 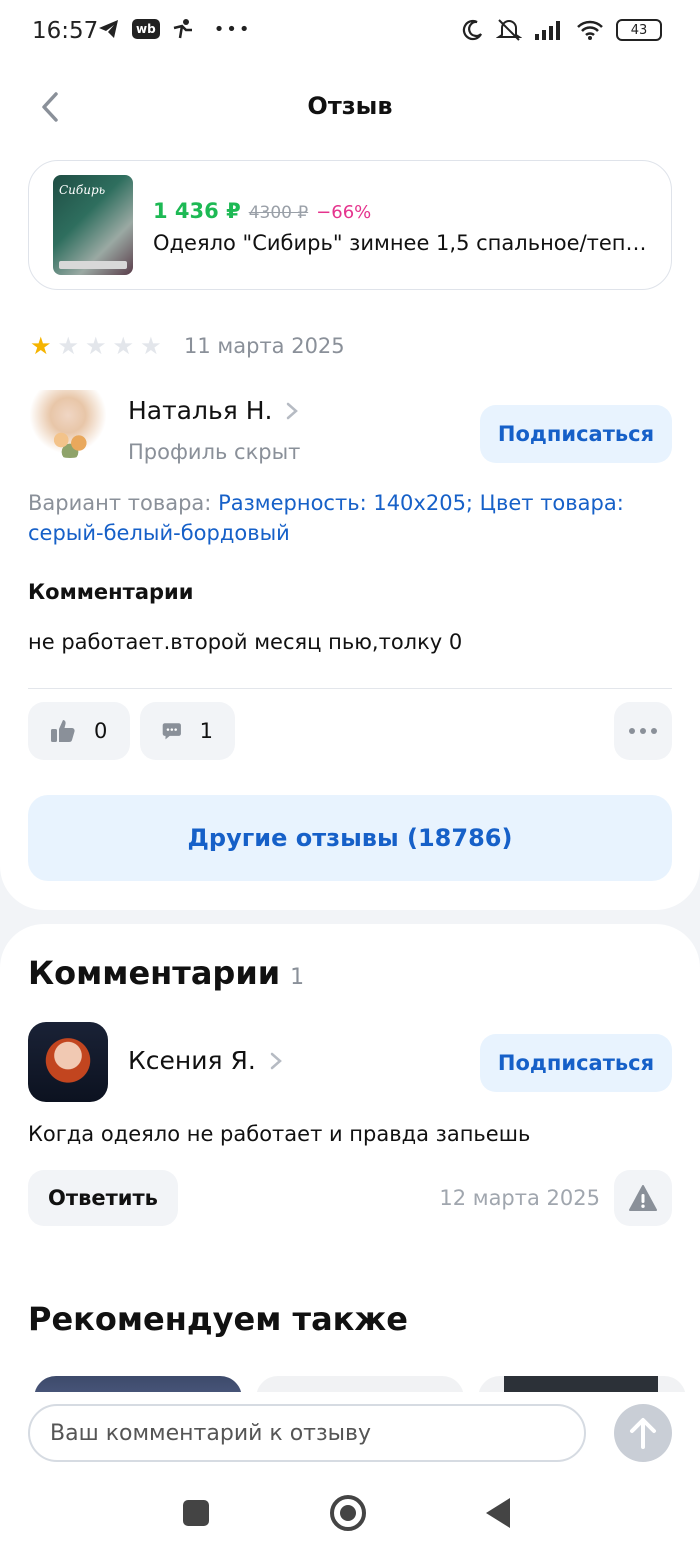 What do you see at coordinates (146, 29) in the screenshot?
I see `wildberries-icon: wb` at bounding box center [146, 29].